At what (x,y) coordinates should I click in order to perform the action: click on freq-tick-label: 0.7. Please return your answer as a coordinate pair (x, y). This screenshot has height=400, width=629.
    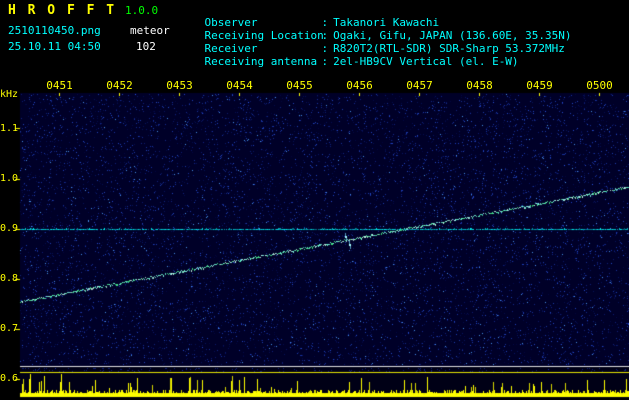
    Looking at the image, I should click on (9, 328).